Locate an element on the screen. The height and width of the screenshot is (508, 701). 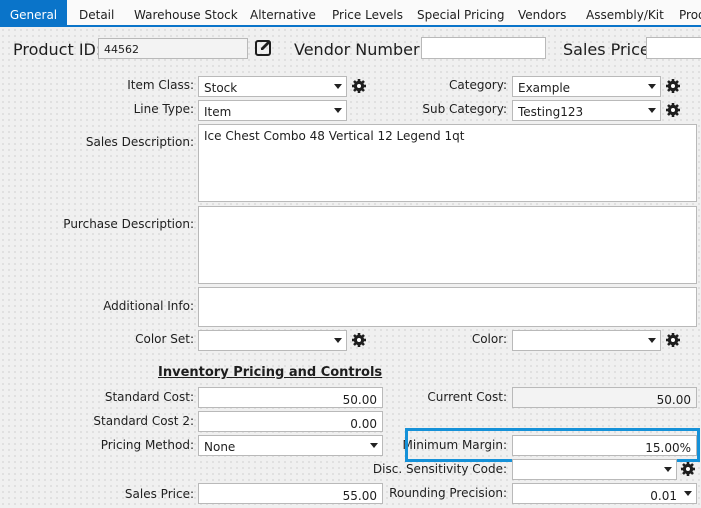
current-cost-label: Current Cost: is located at coordinates (467, 397).